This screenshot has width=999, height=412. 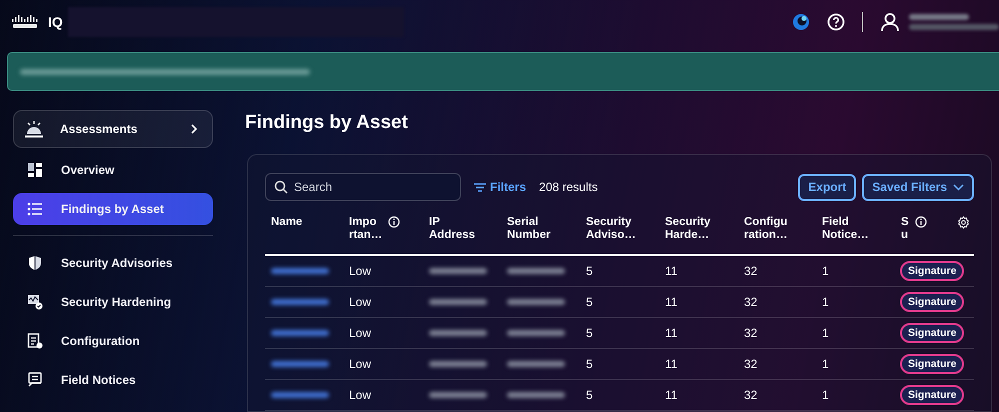 What do you see at coordinates (827, 187) in the screenshot?
I see `export-button: Export` at bounding box center [827, 187].